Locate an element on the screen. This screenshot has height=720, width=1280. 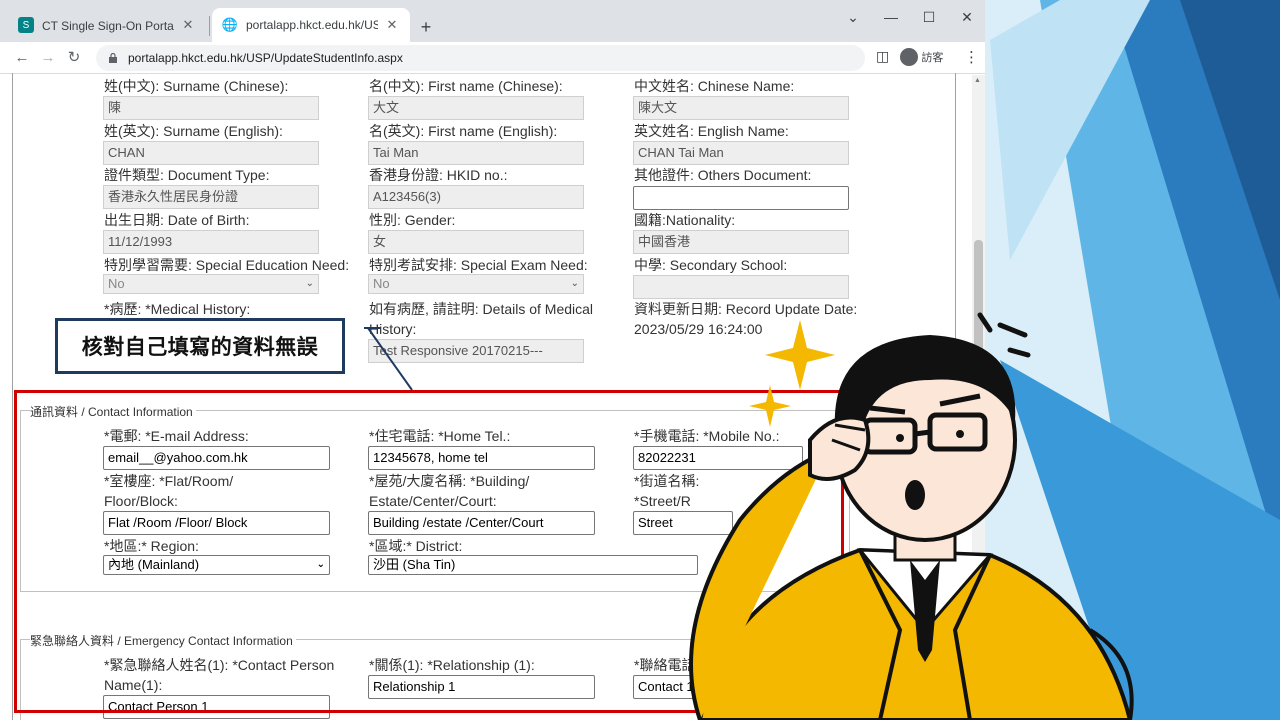
profile-button: 訪客 is located at coordinates (921, 57).